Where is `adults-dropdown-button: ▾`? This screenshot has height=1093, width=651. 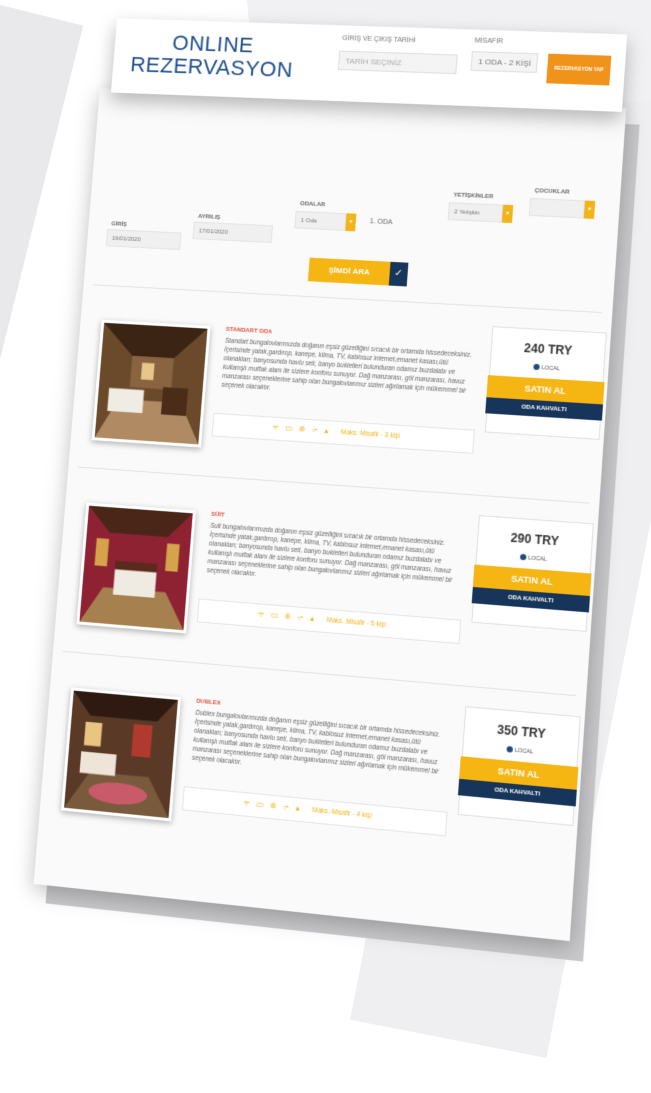
adults-dropdown-button: ▾ is located at coordinates (507, 214).